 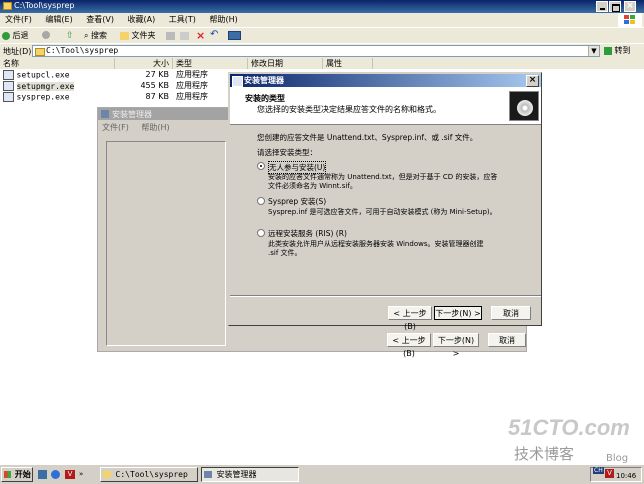 What do you see at coordinates (250, 474) in the screenshot?
I see `task-setup-manager: 安装管理器` at bounding box center [250, 474].